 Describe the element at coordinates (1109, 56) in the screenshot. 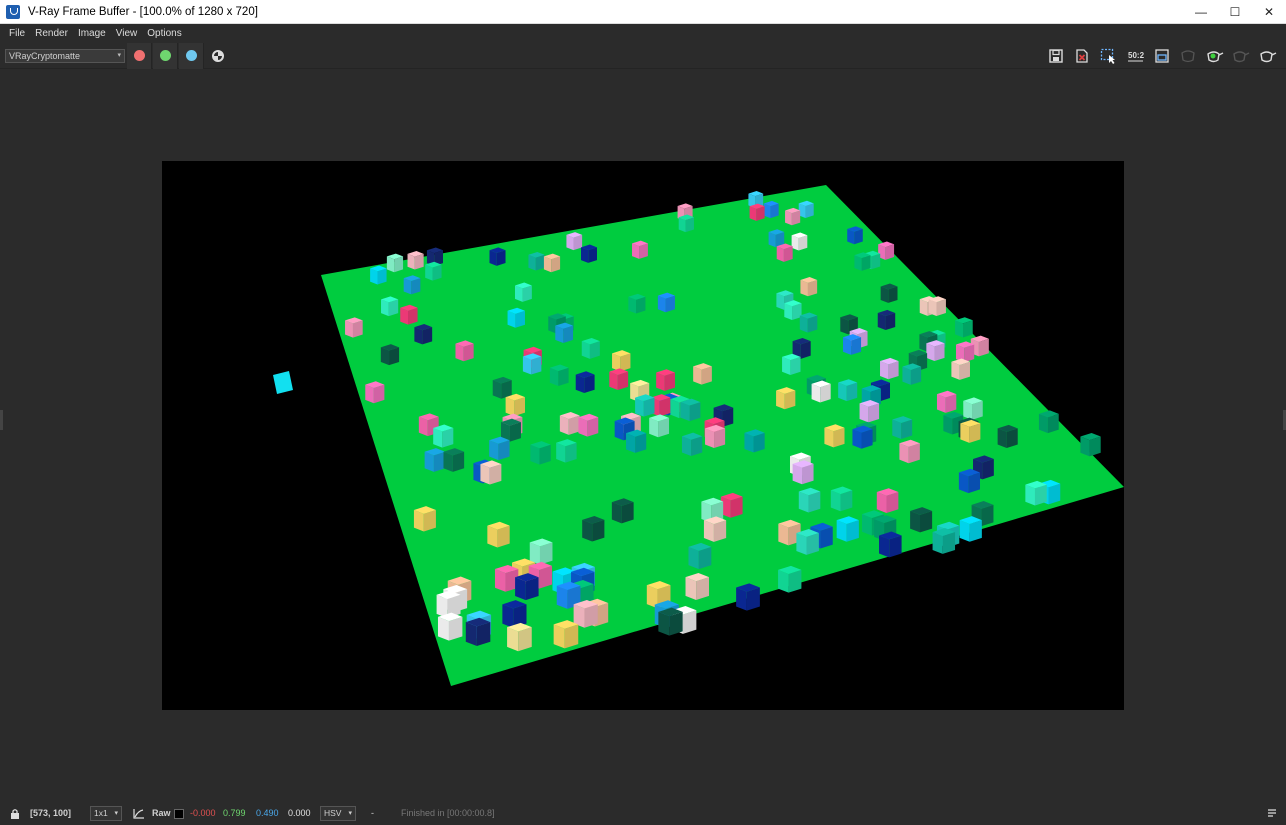

I see `region-render-button` at that location.